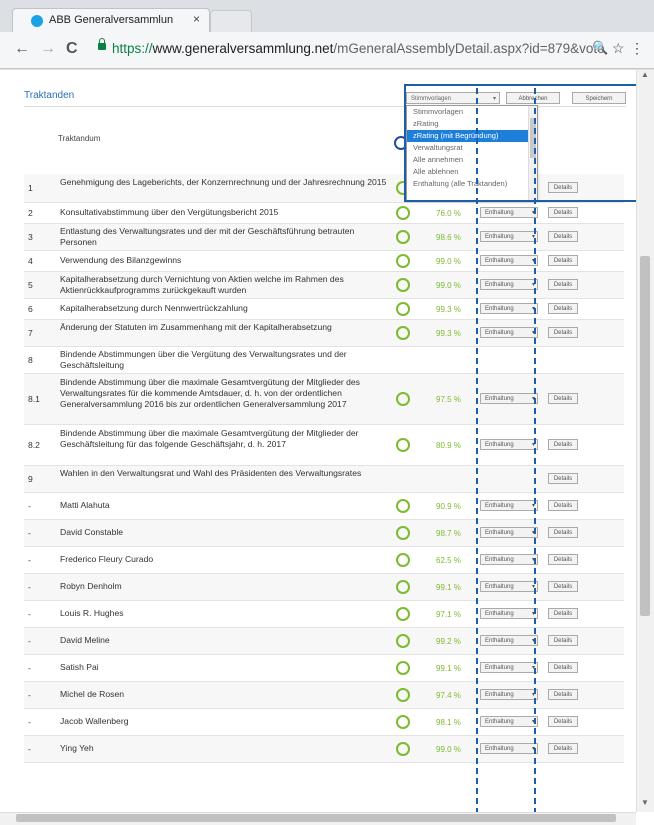 The image size is (654, 825). I want to click on url-scheme: https://, so click(132, 48).